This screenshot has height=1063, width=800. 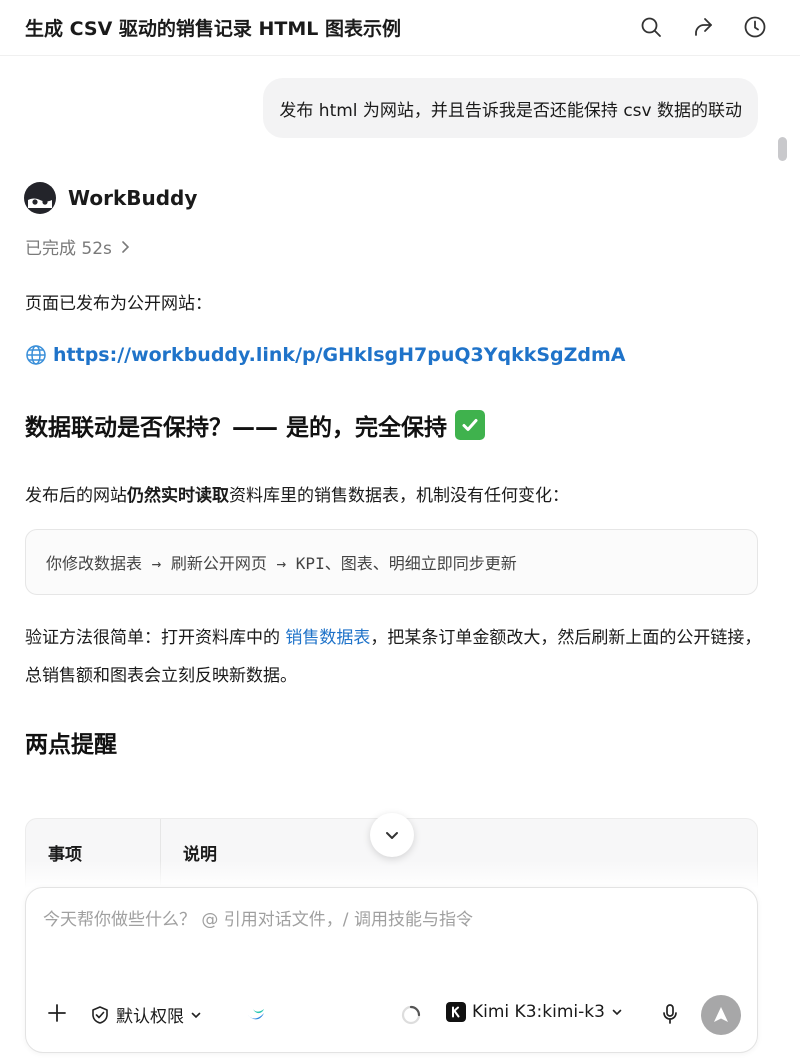 What do you see at coordinates (76, 496) in the screenshot?
I see `text-span: 发布后的网站` at bounding box center [76, 496].